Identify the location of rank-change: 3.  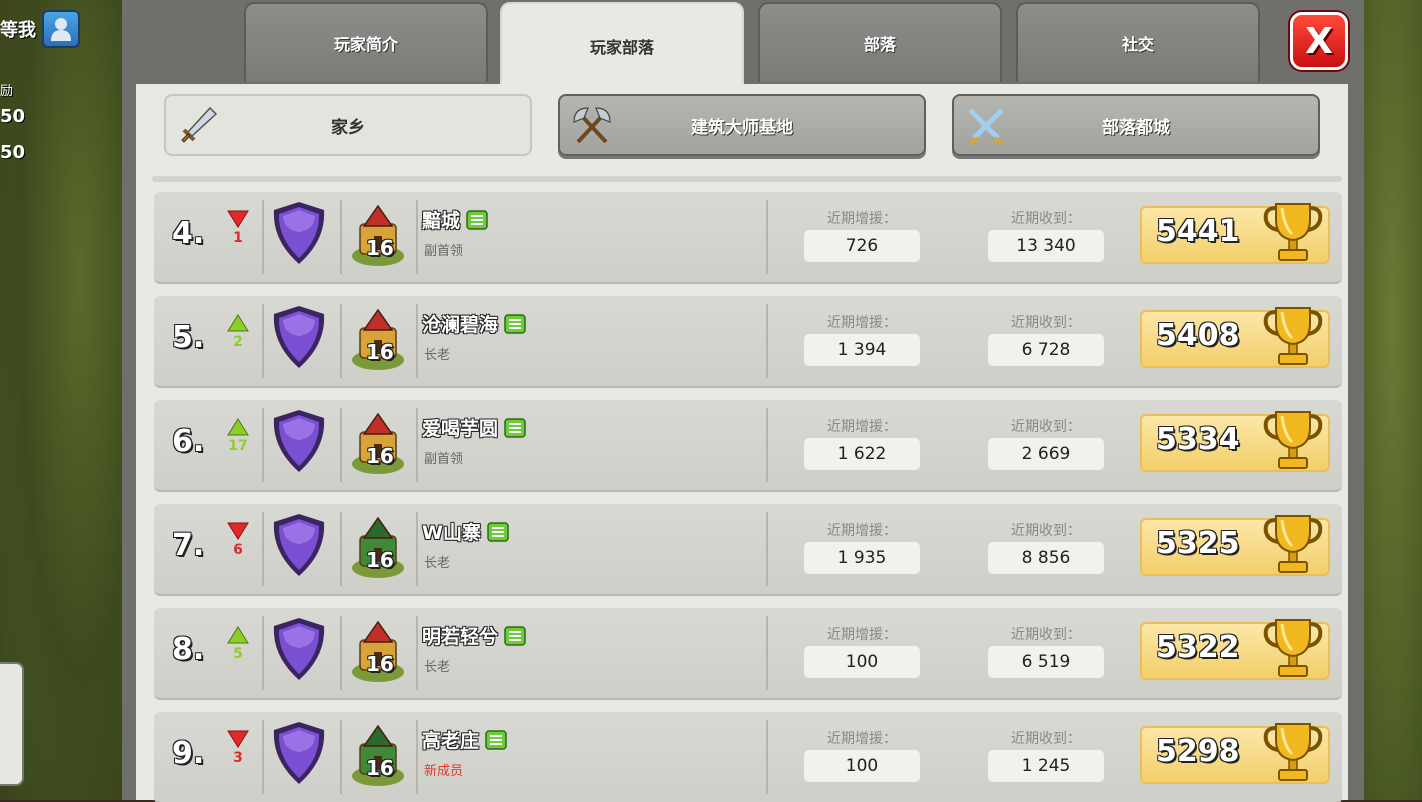
(238, 748).